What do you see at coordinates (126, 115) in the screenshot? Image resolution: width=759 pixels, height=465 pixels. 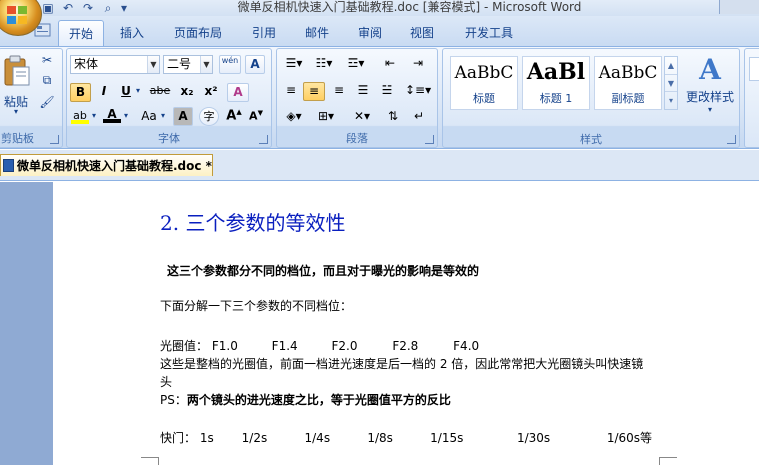 I see `font-color-dropdown-icon: ▾` at bounding box center [126, 115].